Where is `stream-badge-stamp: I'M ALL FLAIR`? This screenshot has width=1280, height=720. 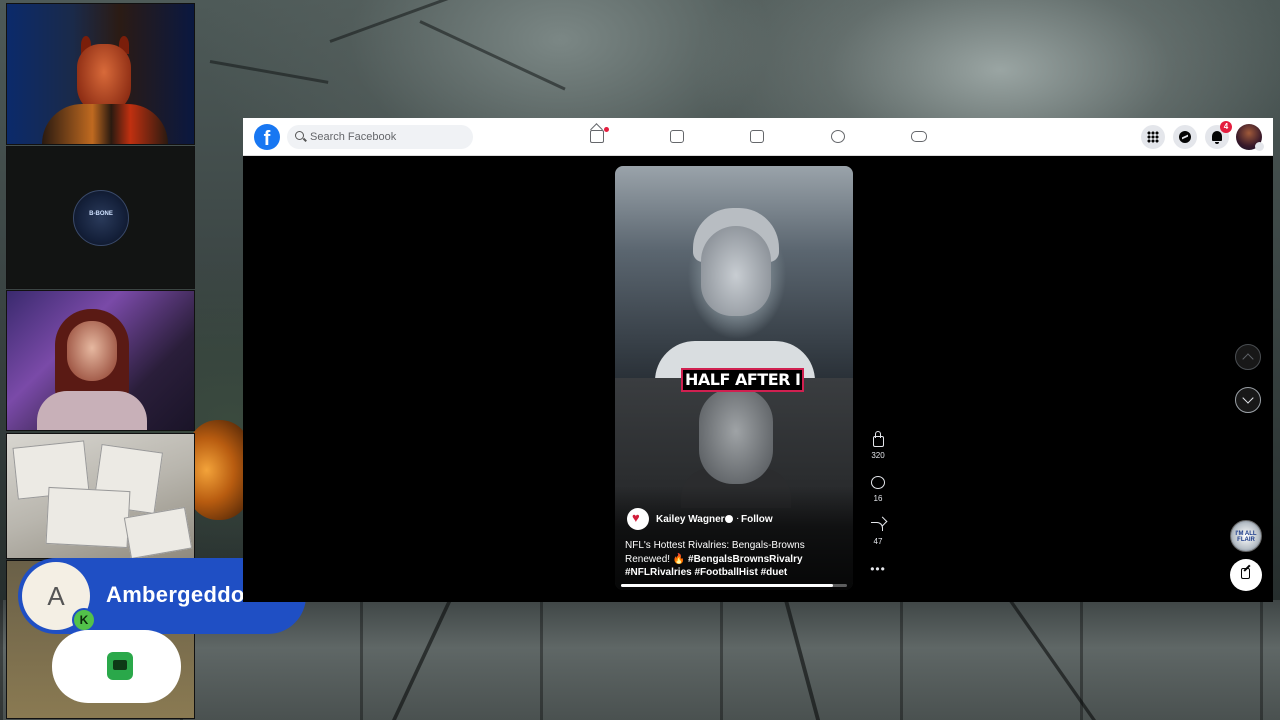
stream-badge-stamp: I'M ALL FLAIR is located at coordinates (1246, 536).